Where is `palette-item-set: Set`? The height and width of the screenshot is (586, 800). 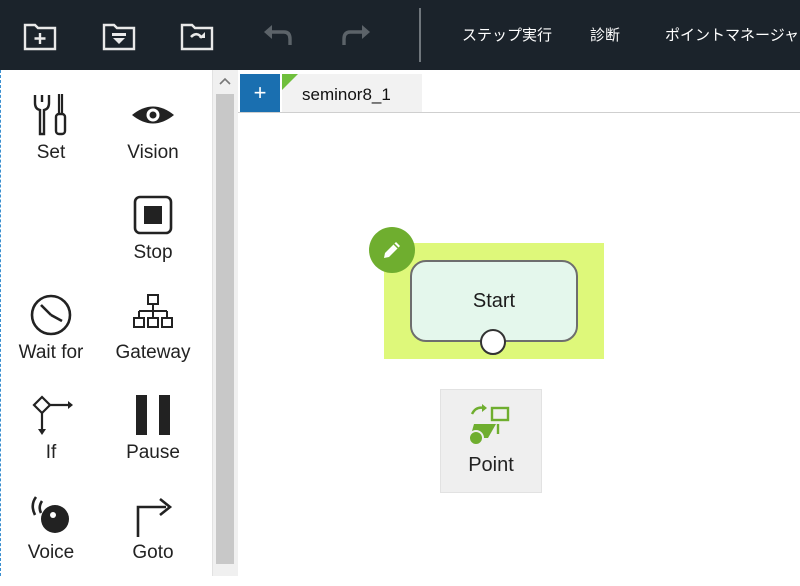
palette-item-set: Set is located at coordinates (51, 138).